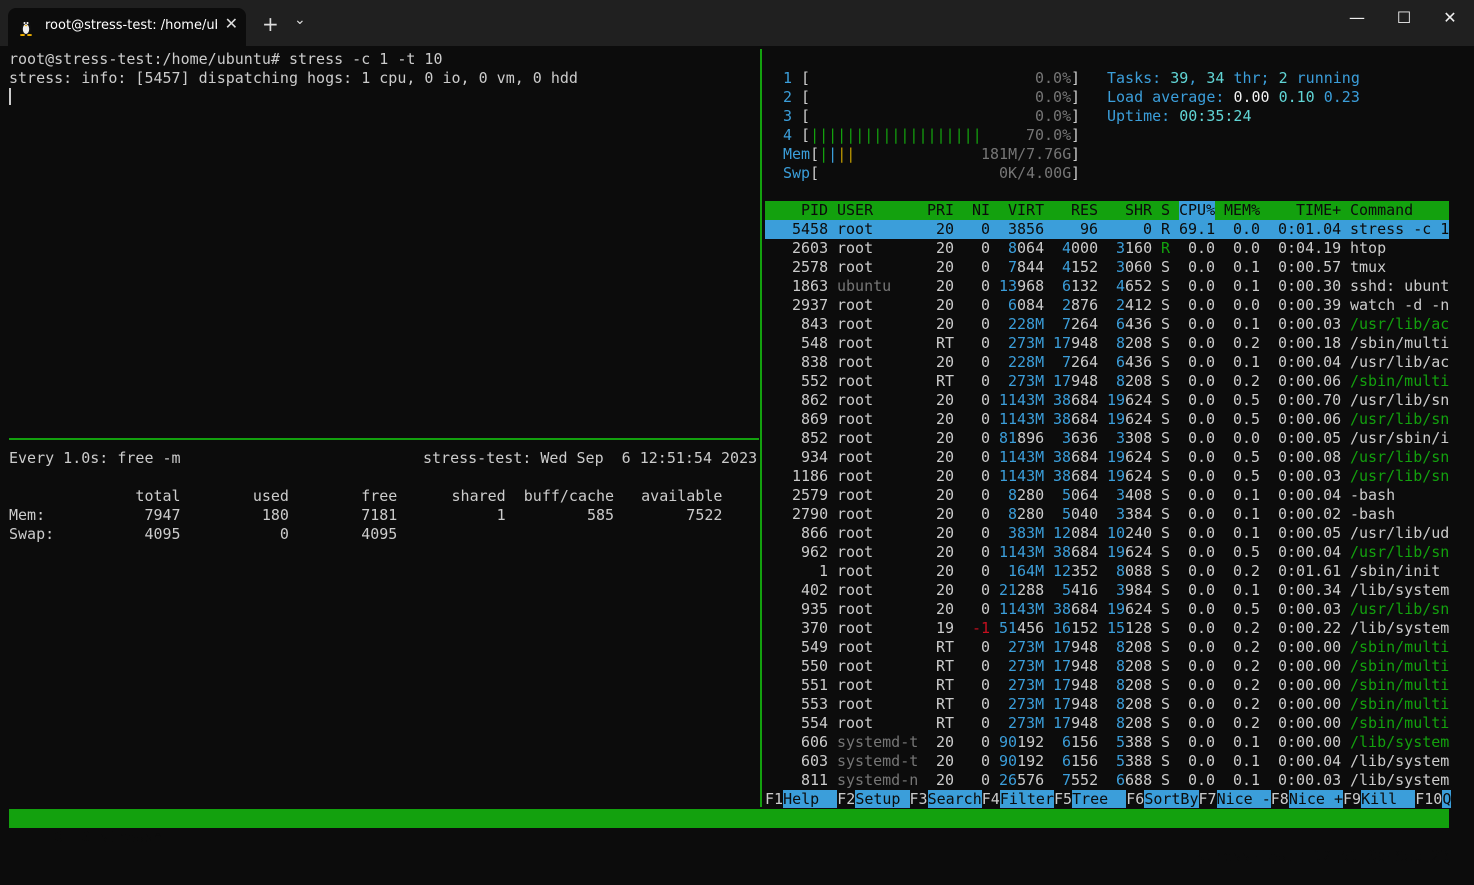 The image size is (1474, 885). I want to click on cell-shr: 3984, so click(1134, 590).